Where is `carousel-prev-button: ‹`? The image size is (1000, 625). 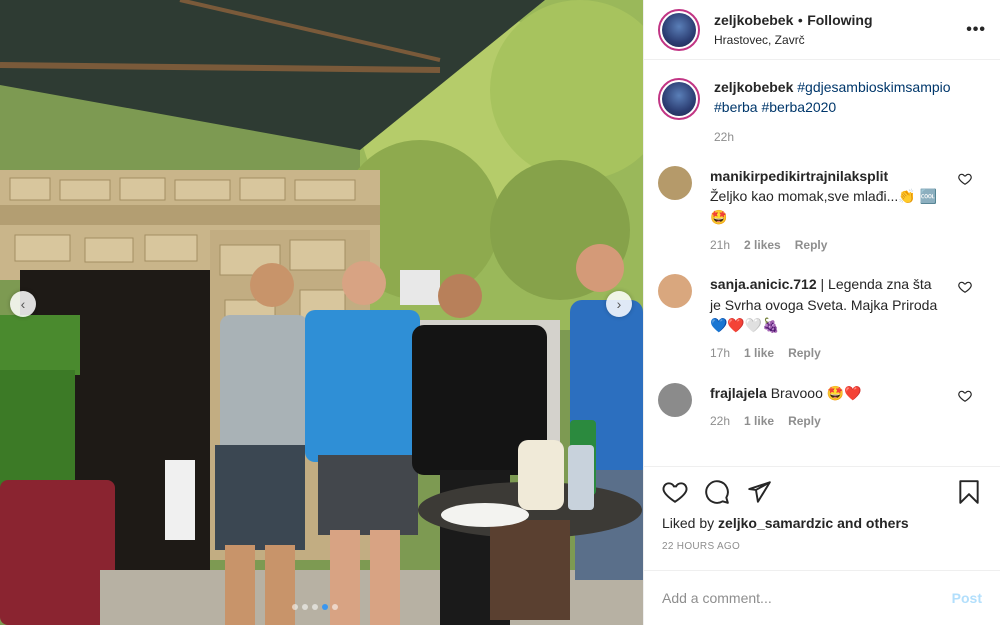 carousel-prev-button: ‹ is located at coordinates (23, 304).